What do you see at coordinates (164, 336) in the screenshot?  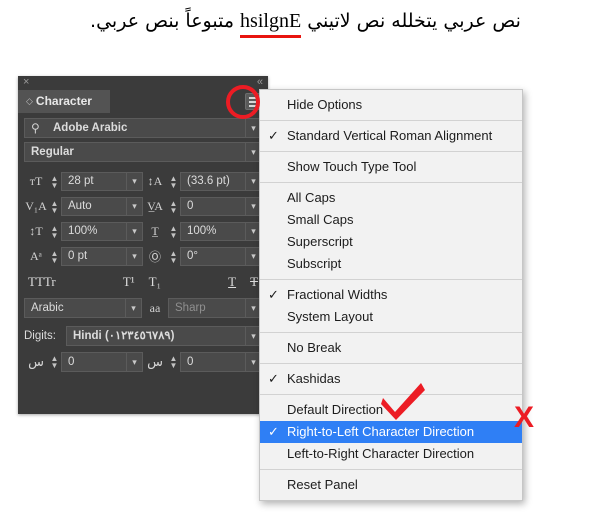 I see `digits-select: Hindi (٠١٢٣٤٥٦٧٨٩) ▾` at bounding box center [164, 336].